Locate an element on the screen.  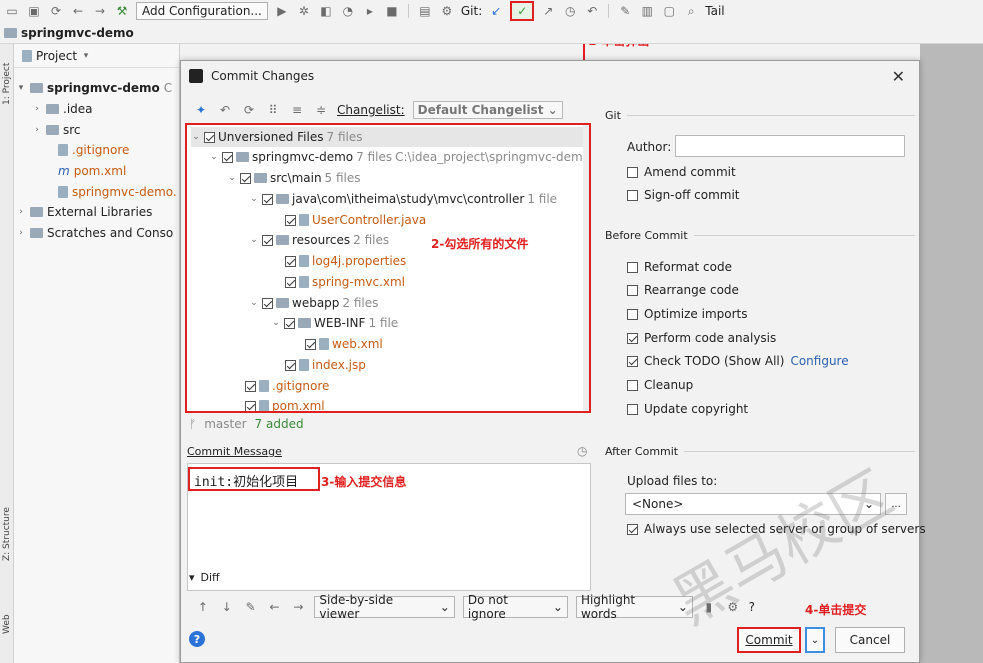
commit-check-icon: ✓ is located at coordinates (522, 11).